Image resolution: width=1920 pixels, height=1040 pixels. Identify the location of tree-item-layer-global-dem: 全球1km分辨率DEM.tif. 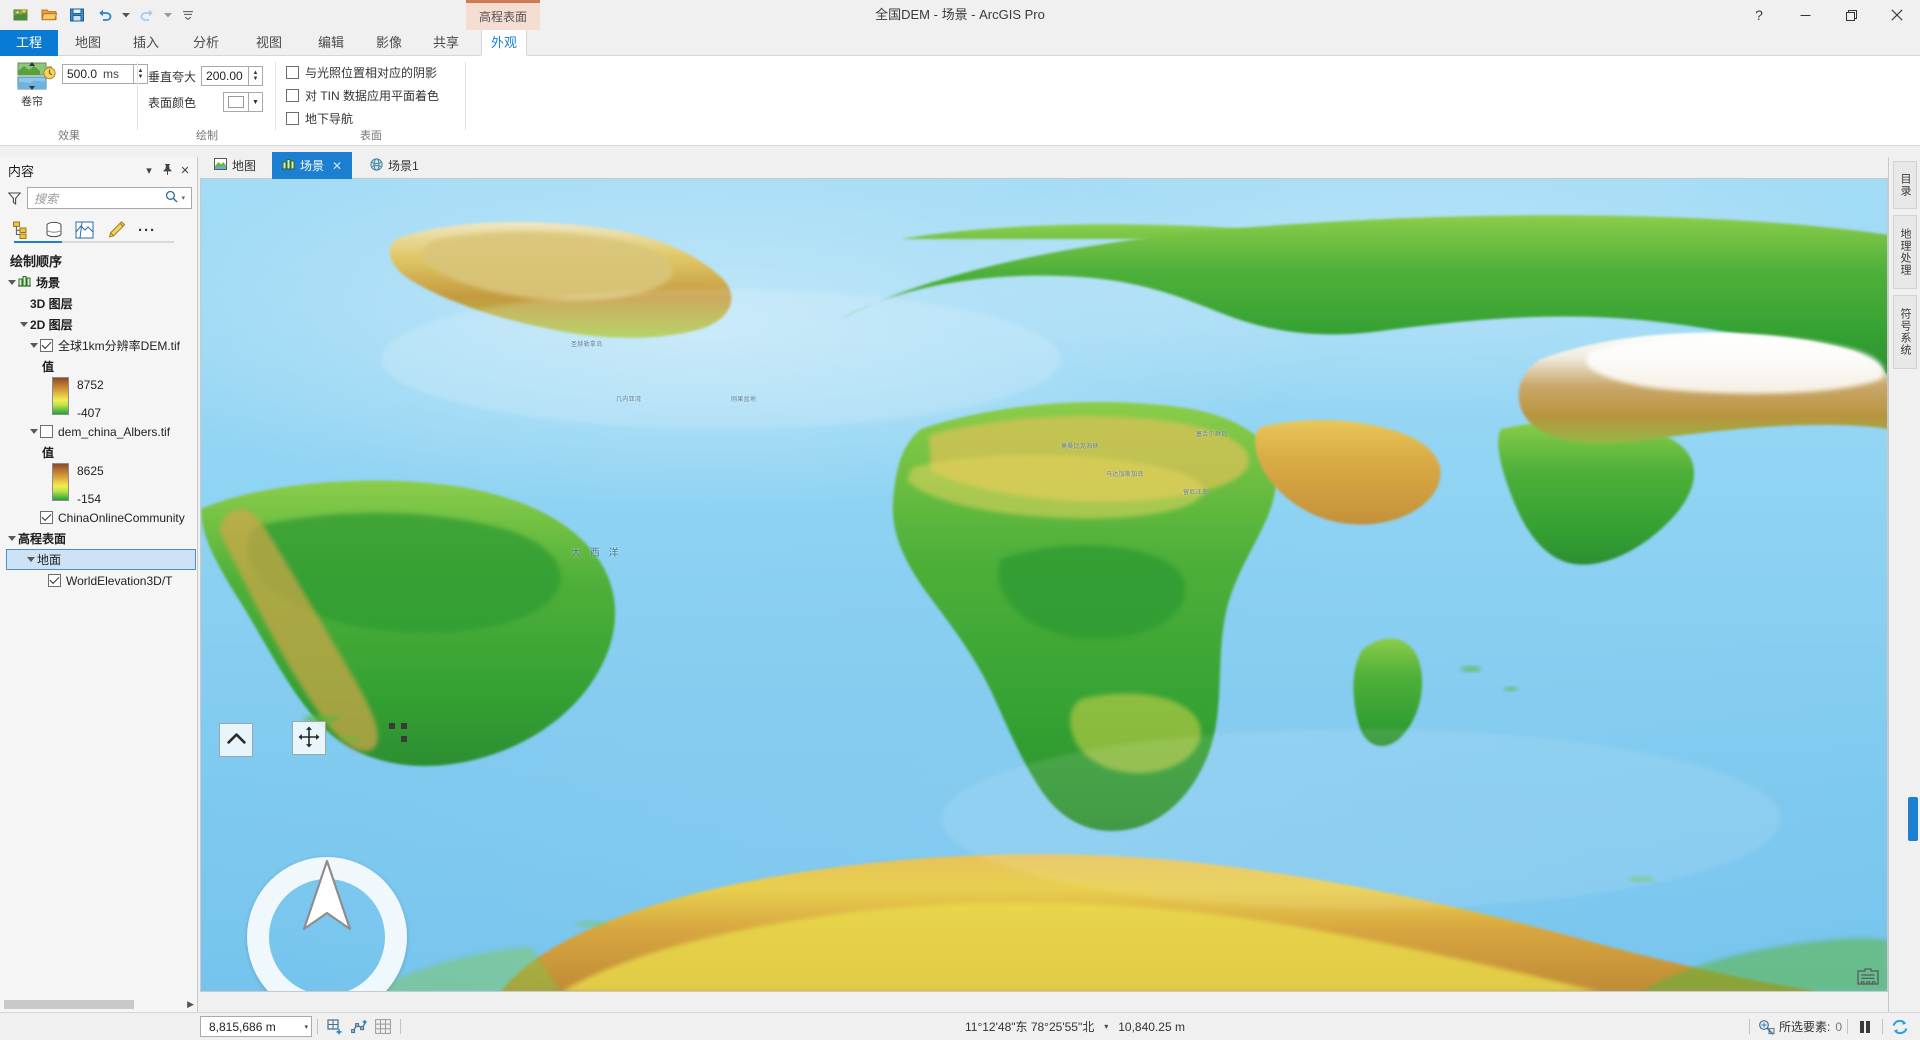
(99, 345).